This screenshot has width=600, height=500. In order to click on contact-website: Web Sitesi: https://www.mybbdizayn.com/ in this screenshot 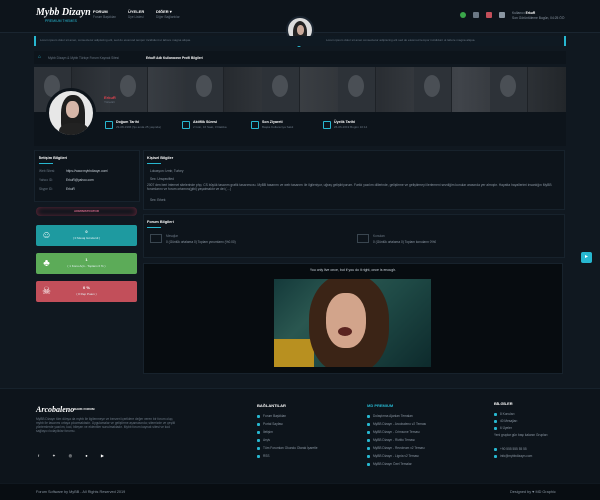, I will do `click(73, 171)`.